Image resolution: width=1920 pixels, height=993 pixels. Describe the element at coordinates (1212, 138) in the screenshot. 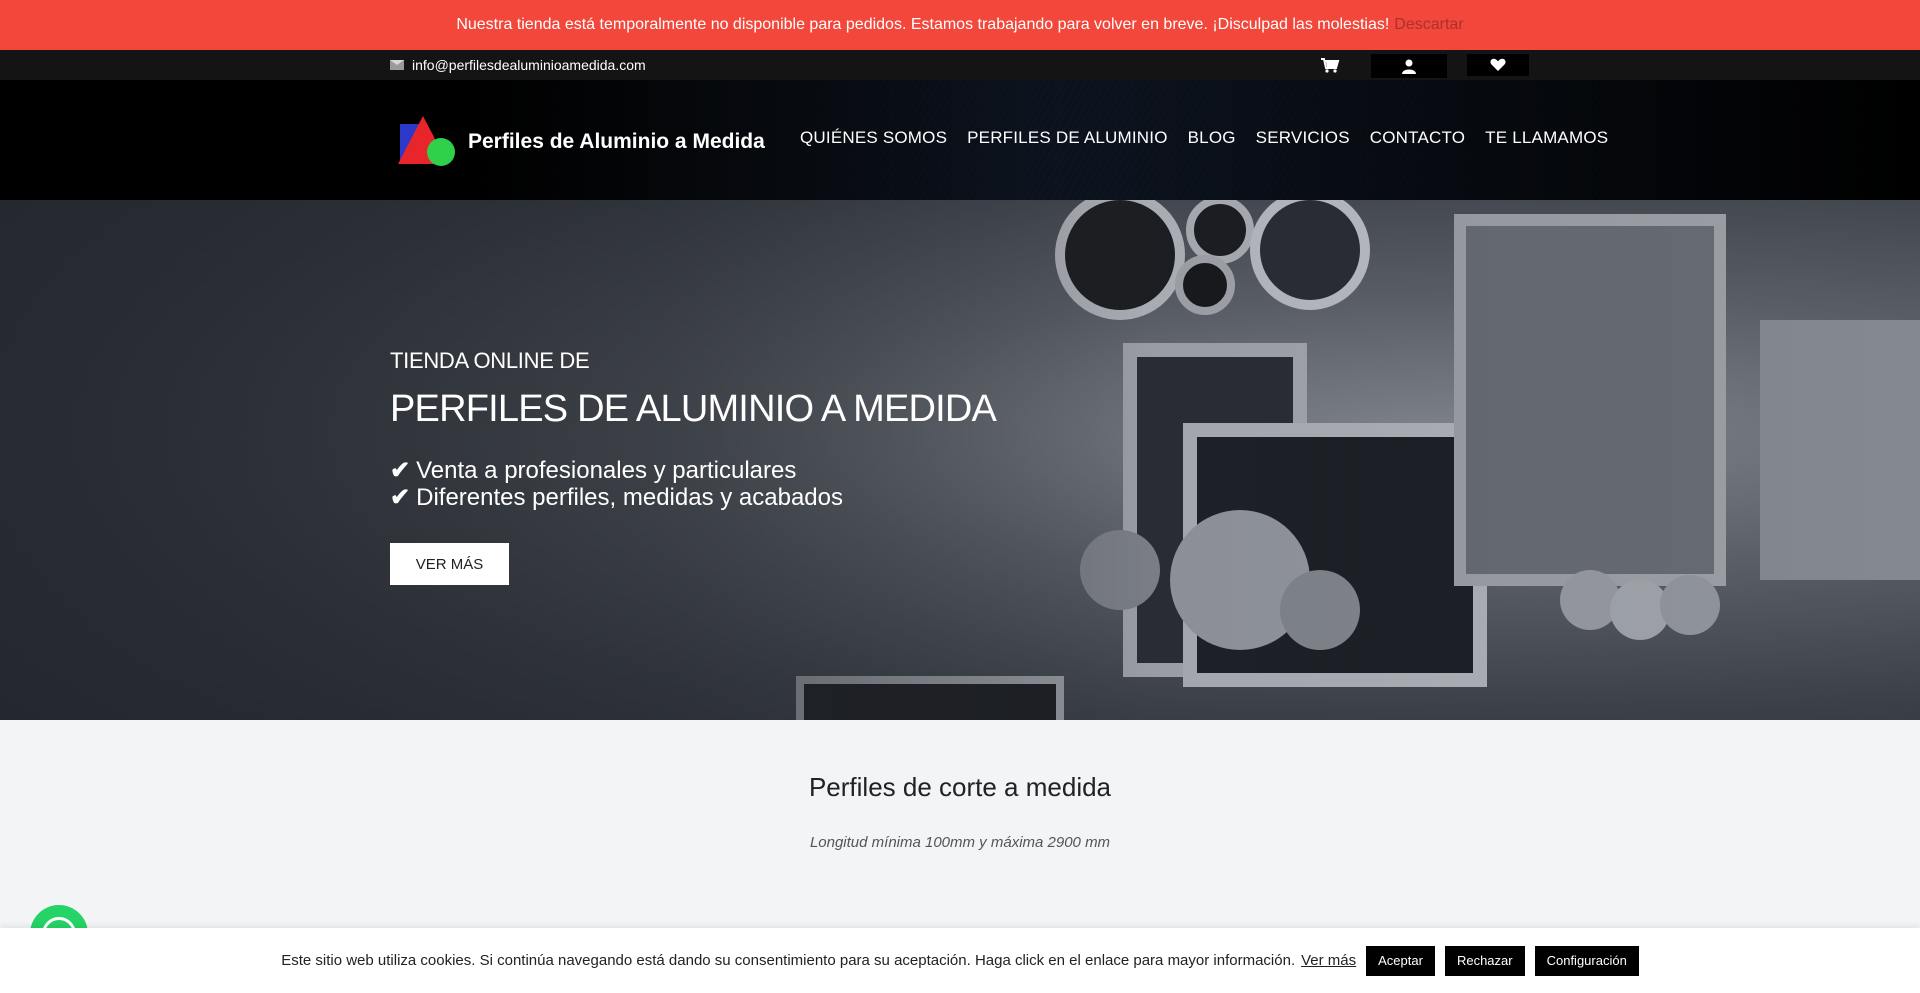

I see `nav-item-blog: BLOG` at that location.